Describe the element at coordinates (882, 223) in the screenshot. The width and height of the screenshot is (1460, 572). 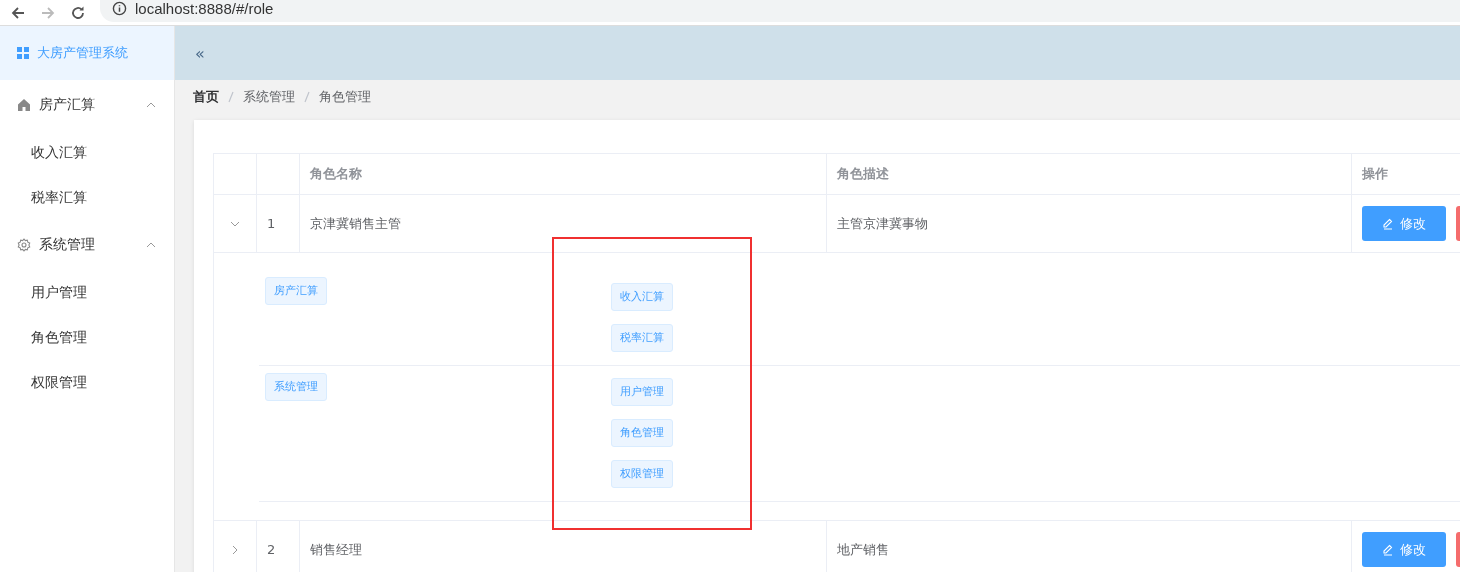
I see `table-cell: 主管京津冀事物` at that location.